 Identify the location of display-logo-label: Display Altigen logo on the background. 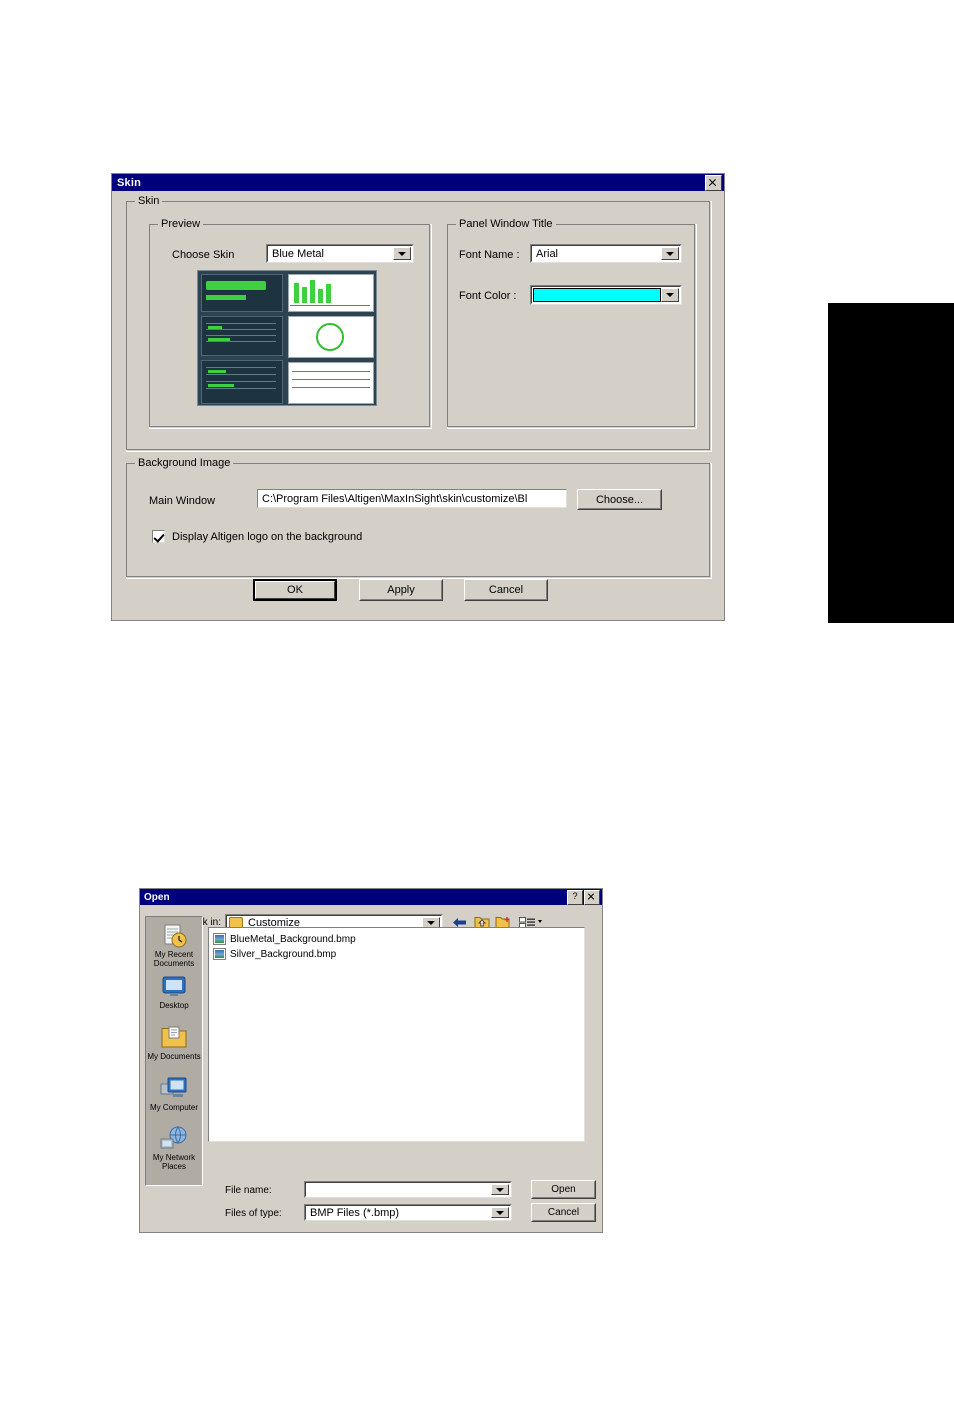
(267, 537).